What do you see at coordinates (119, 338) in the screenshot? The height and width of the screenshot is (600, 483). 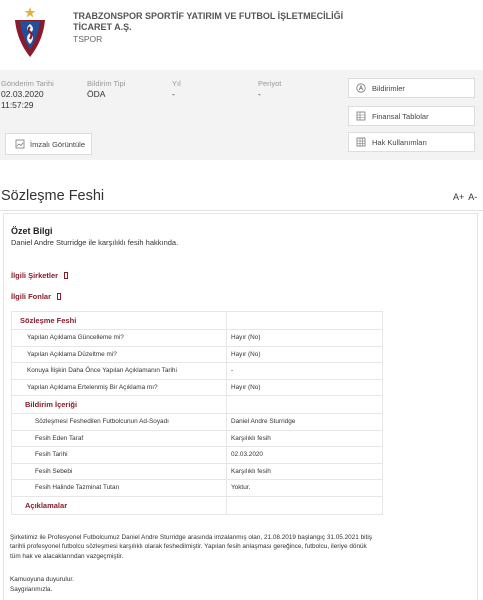 I see `question-cell: Yapılan Açıklama Güncelleme mi?` at bounding box center [119, 338].